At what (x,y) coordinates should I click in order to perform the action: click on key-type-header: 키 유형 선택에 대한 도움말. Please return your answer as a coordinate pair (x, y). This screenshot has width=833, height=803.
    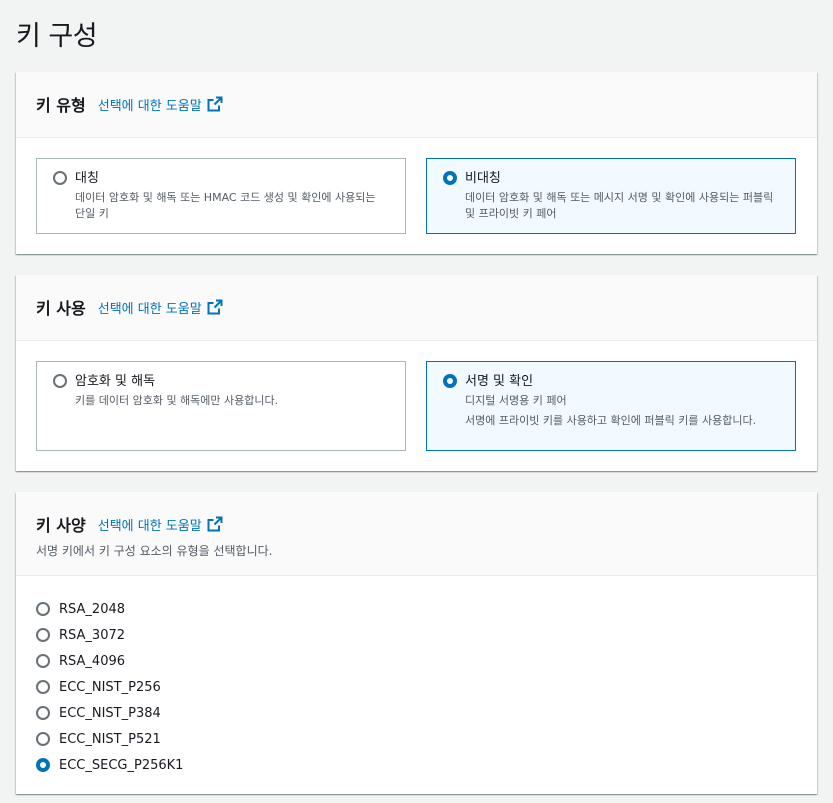
    Looking at the image, I should click on (416, 105).